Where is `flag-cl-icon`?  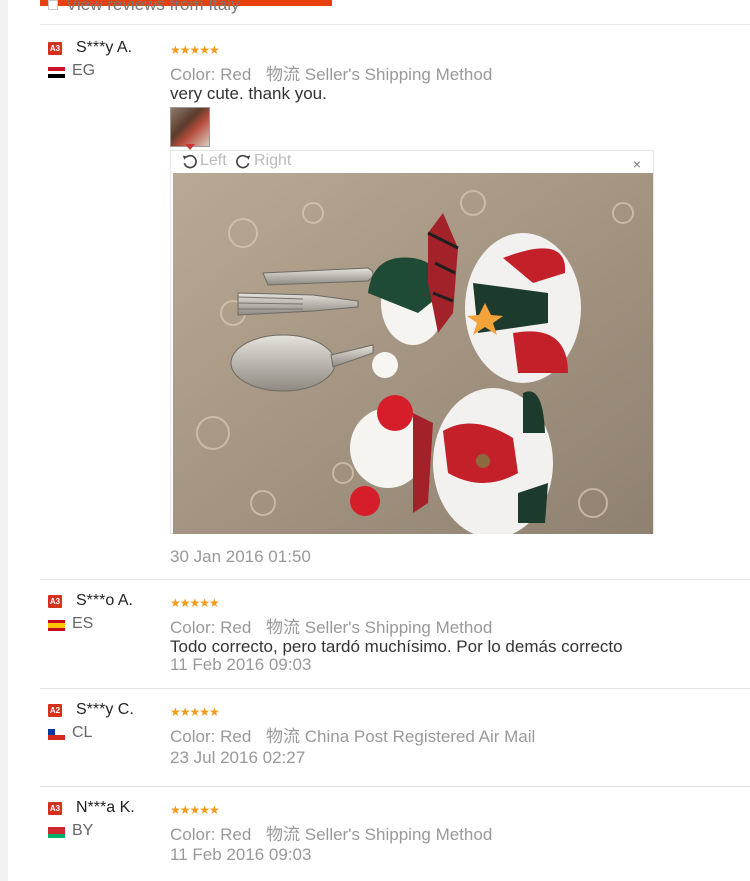 flag-cl-icon is located at coordinates (56, 734).